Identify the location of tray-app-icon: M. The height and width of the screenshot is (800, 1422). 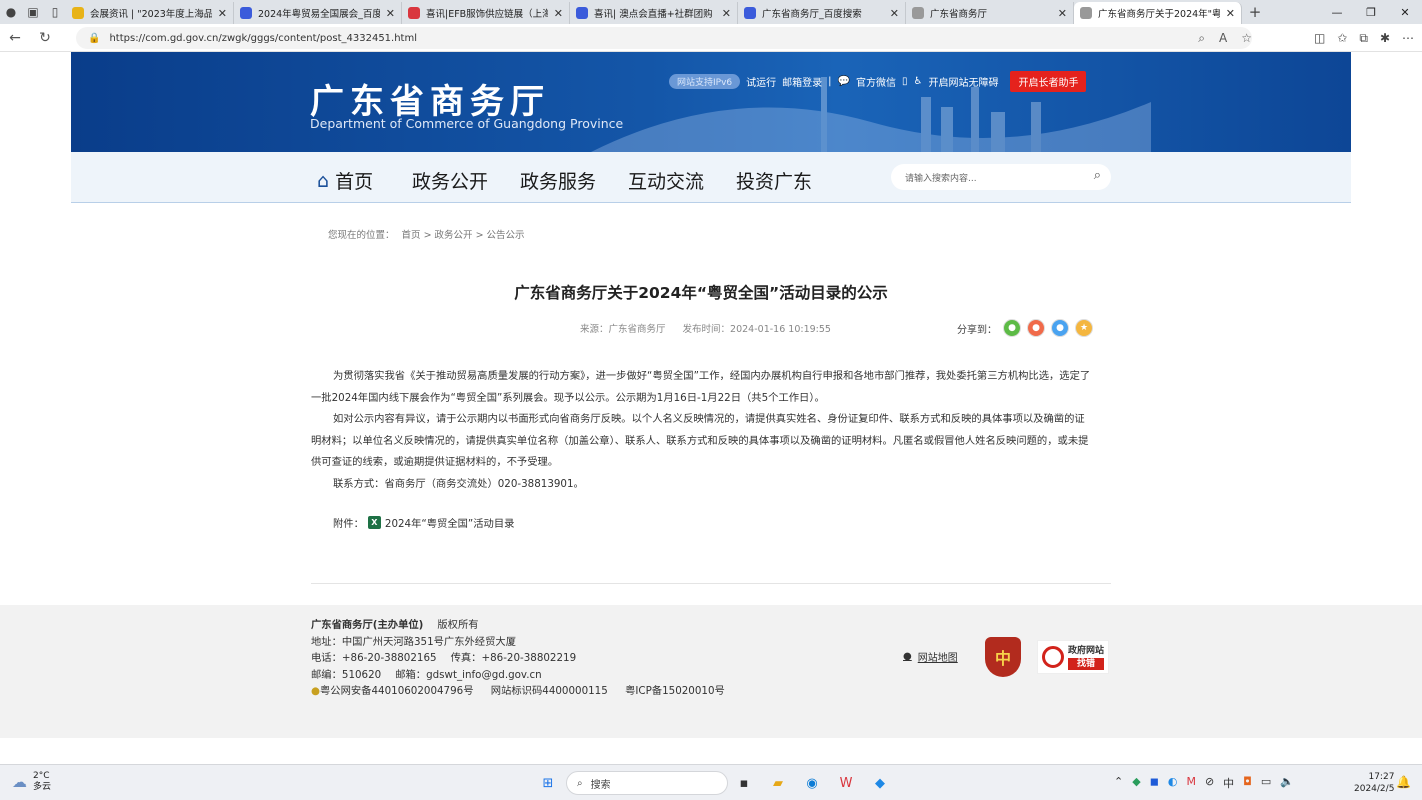
(1191, 783).